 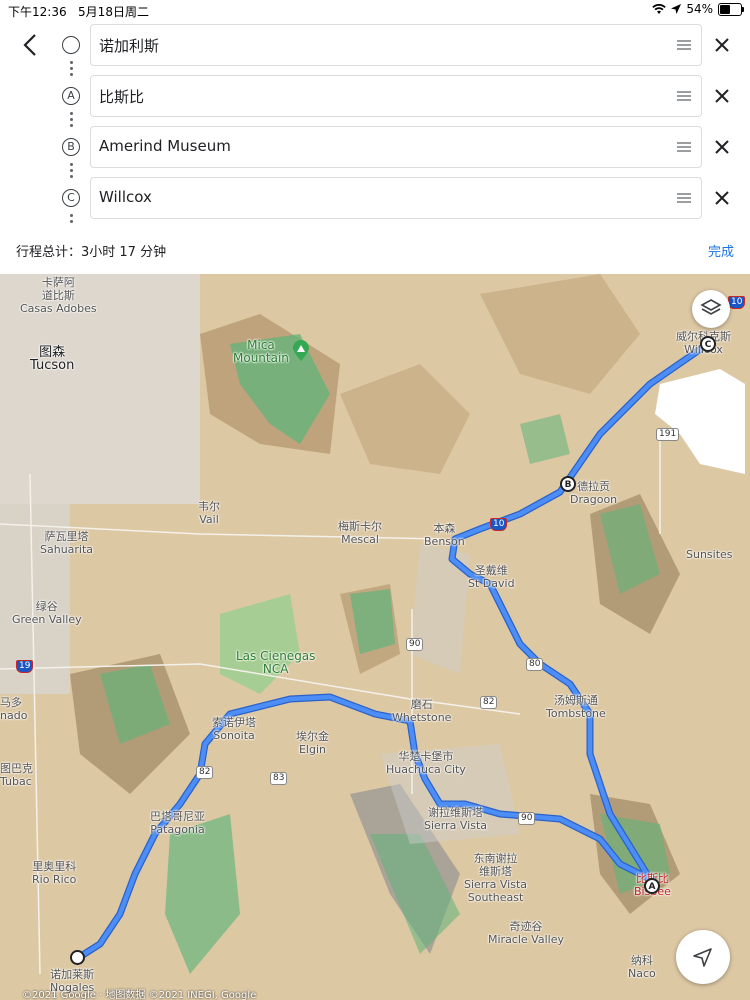 What do you see at coordinates (261, 352) in the screenshot?
I see `map-label-mica-mountain: Mica Mountain` at bounding box center [261, 352].